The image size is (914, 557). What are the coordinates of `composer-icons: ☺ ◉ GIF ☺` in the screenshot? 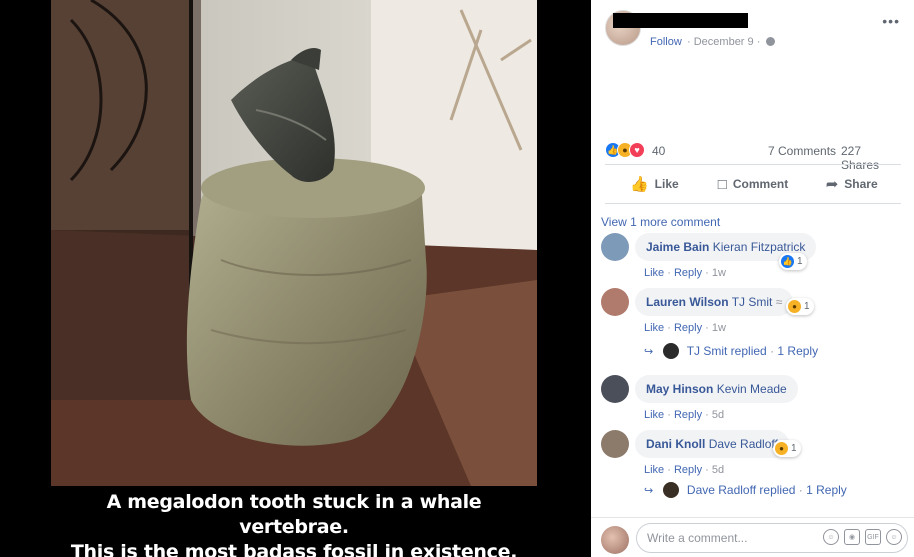 It's located at (862, 534).